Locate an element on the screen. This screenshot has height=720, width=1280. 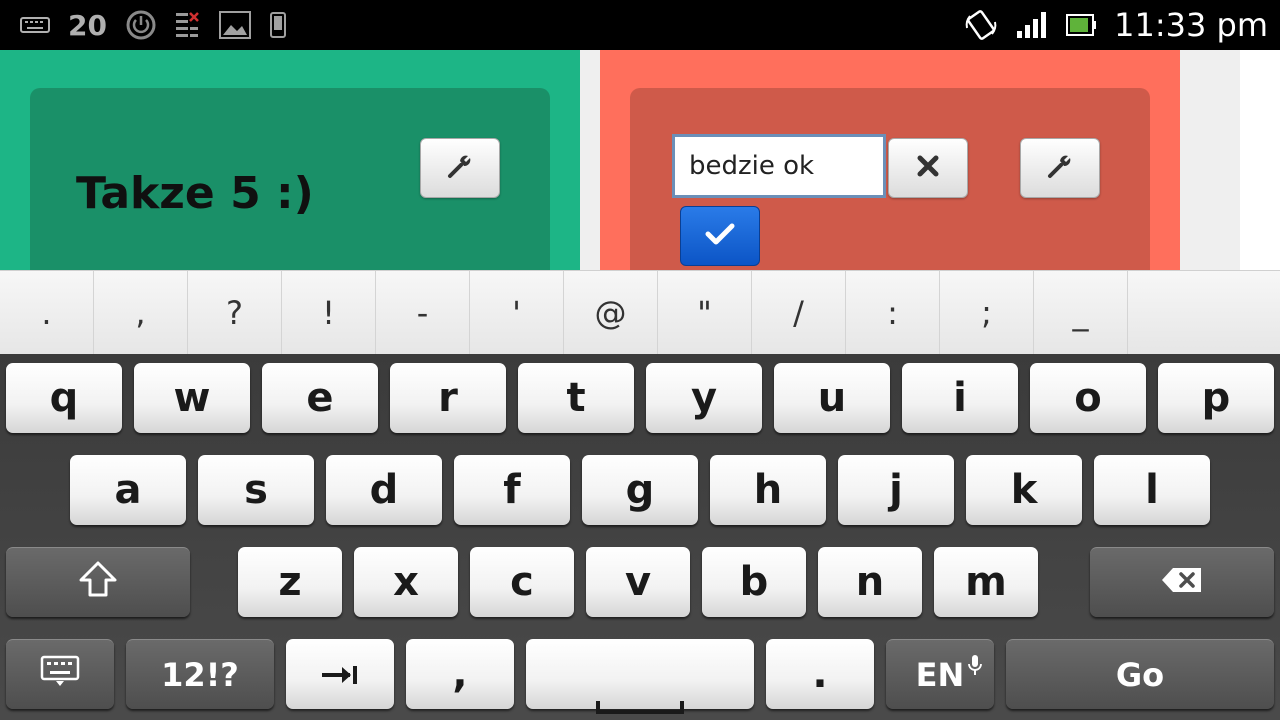
note-card-right: bedzie ok is located at coordinates (890, 160).